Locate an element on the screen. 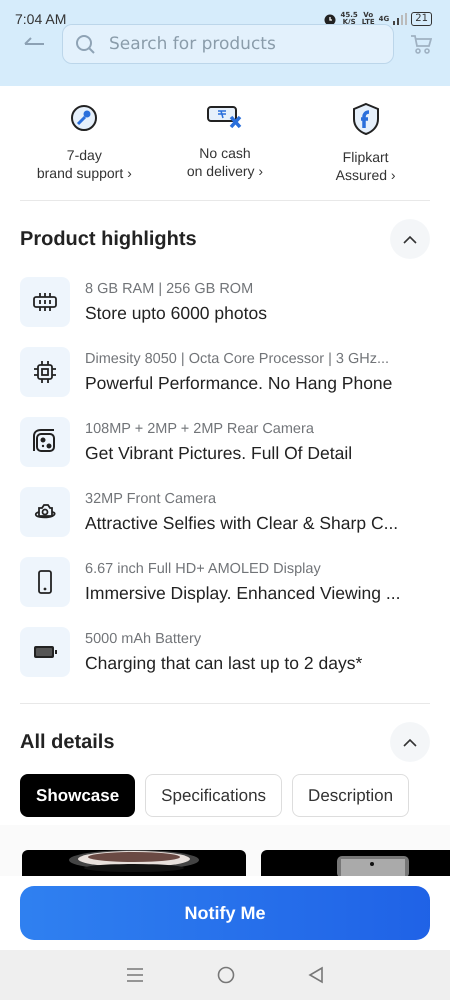  assurance-link: No cash on delivery › is located at coordinates (225, 162).